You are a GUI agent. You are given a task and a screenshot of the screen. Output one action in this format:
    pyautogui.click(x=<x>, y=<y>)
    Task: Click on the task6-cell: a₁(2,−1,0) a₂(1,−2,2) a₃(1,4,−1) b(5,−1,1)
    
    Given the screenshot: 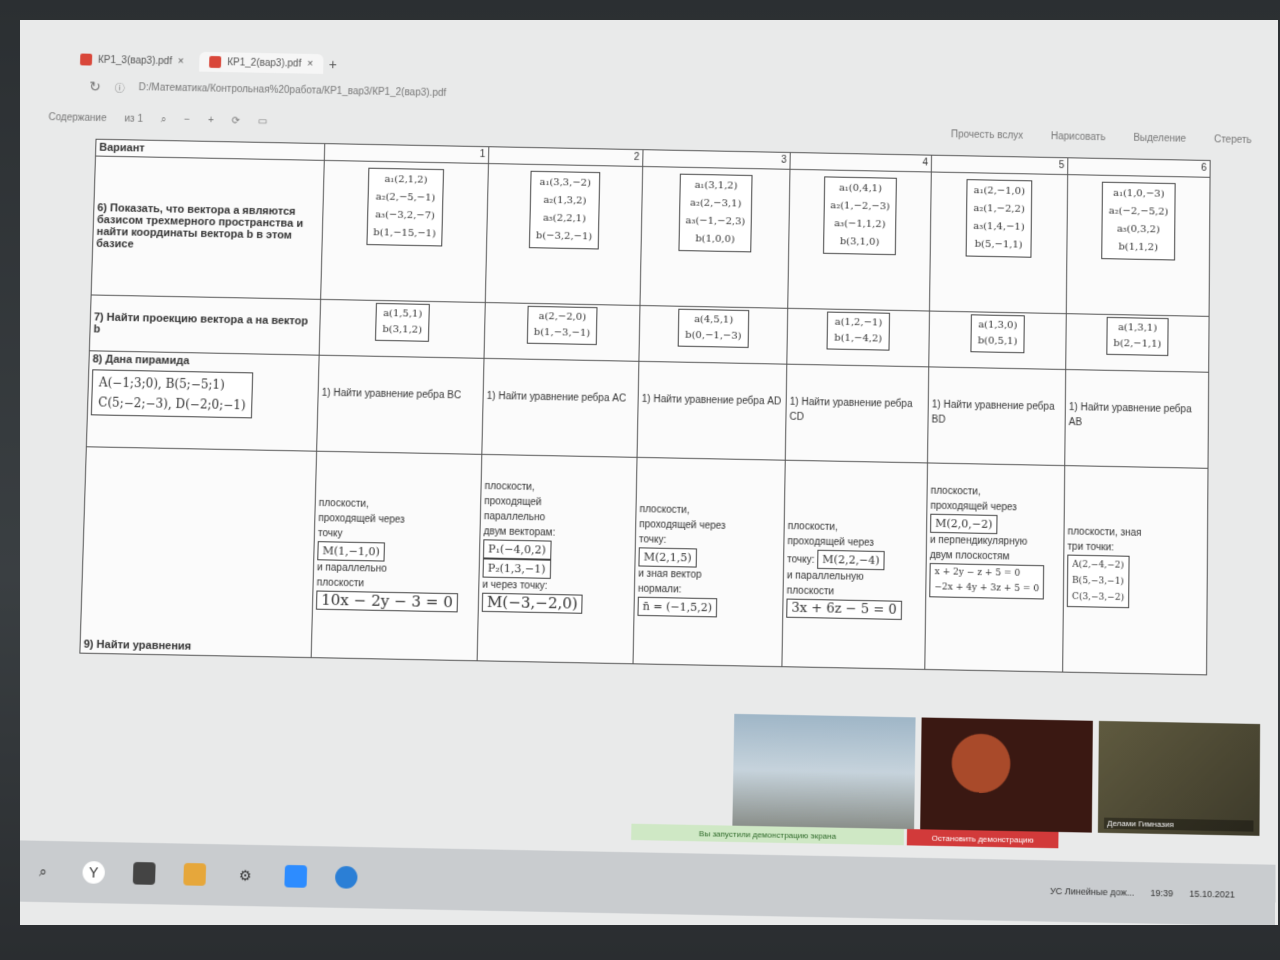 What is the action you would take?
    pyautogui.click(x=998, y=243)
    